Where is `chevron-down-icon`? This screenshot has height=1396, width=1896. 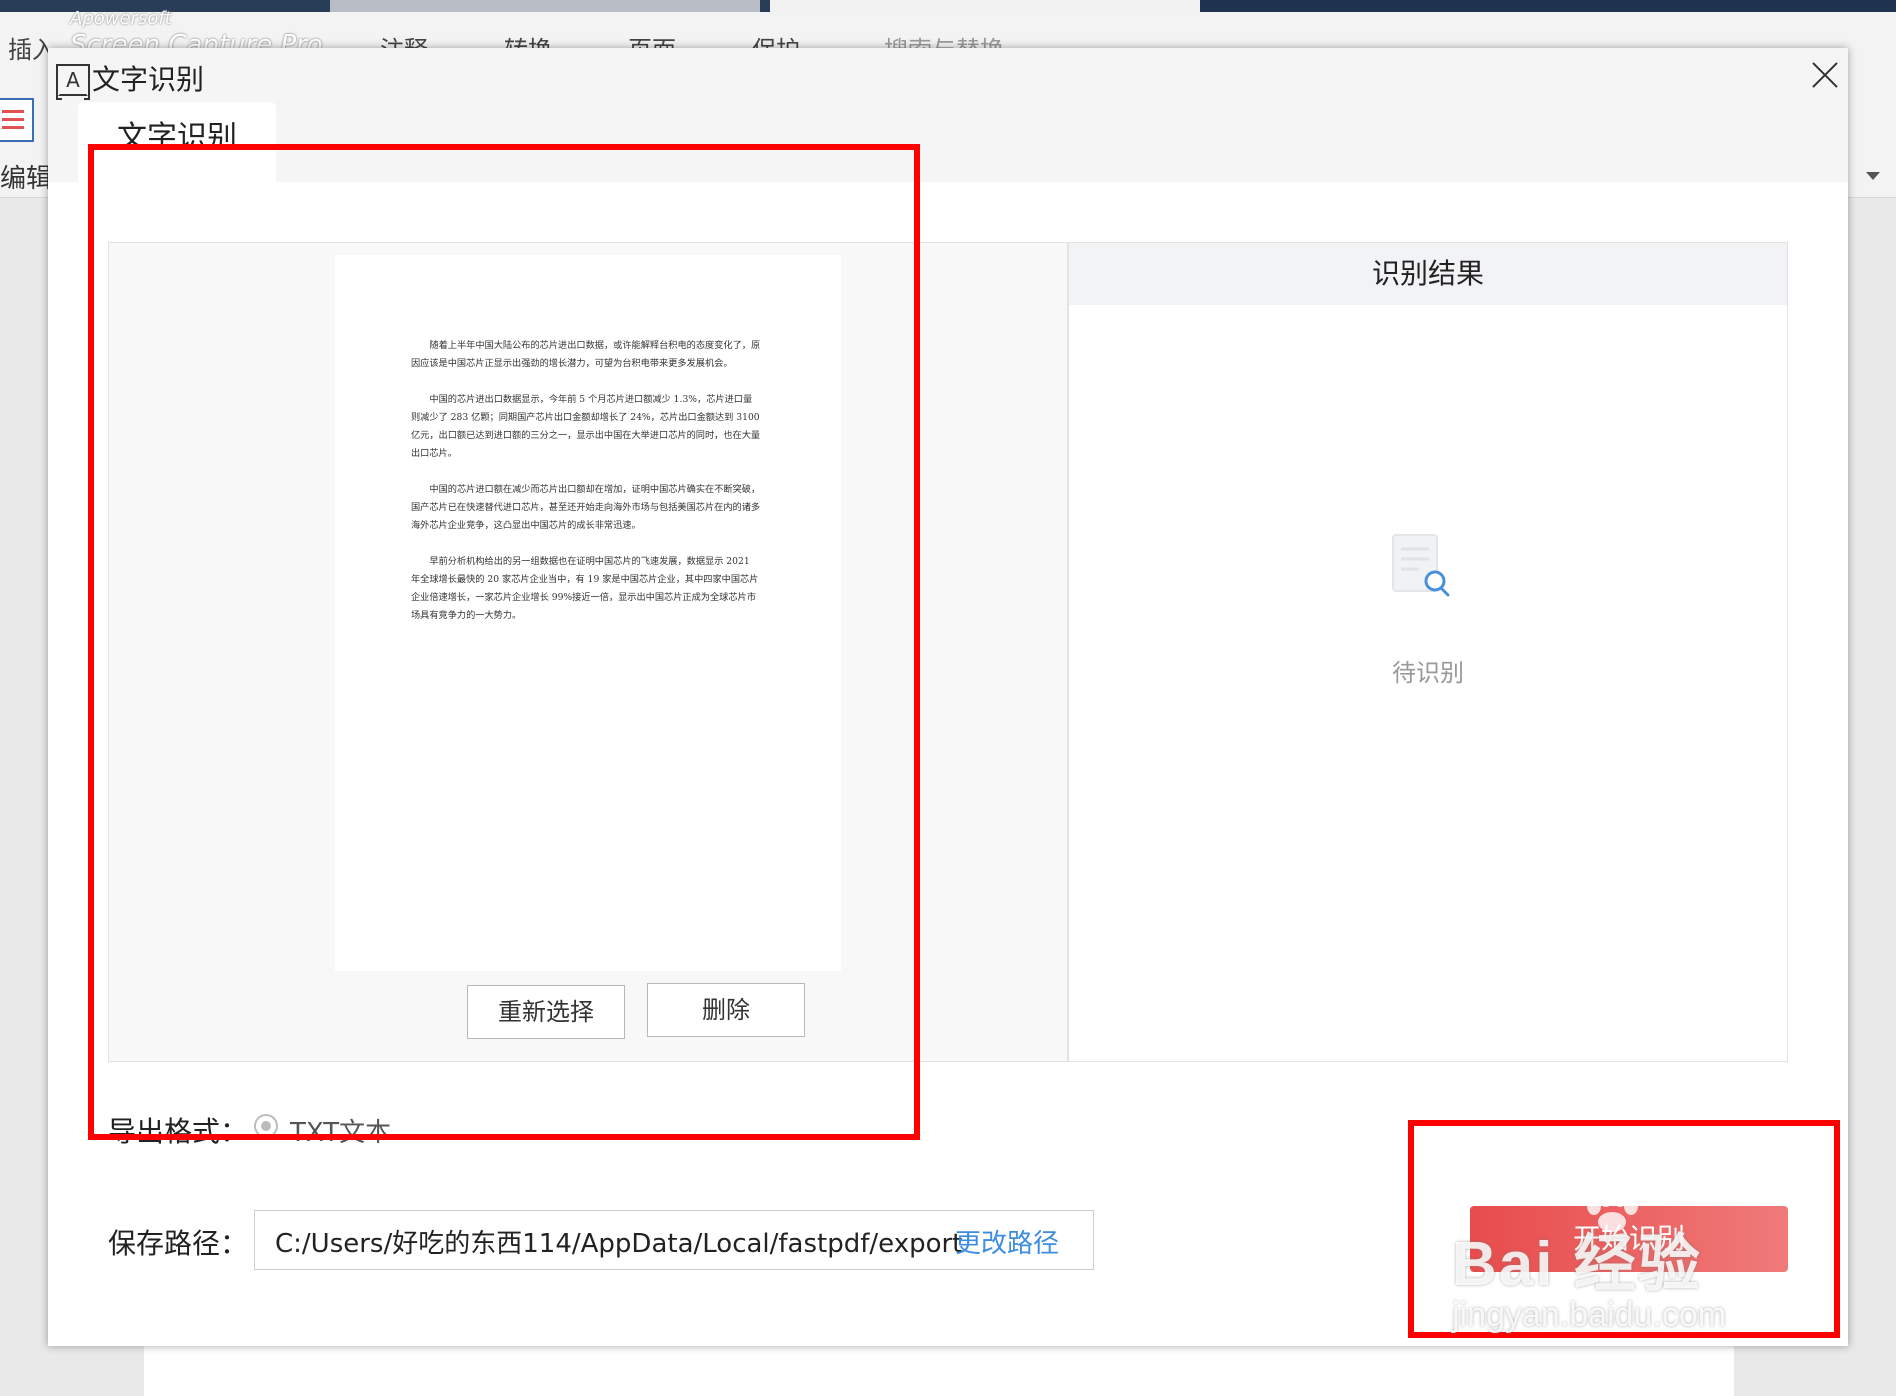
chevron-down-icon is located at coordinates (1873, 176).